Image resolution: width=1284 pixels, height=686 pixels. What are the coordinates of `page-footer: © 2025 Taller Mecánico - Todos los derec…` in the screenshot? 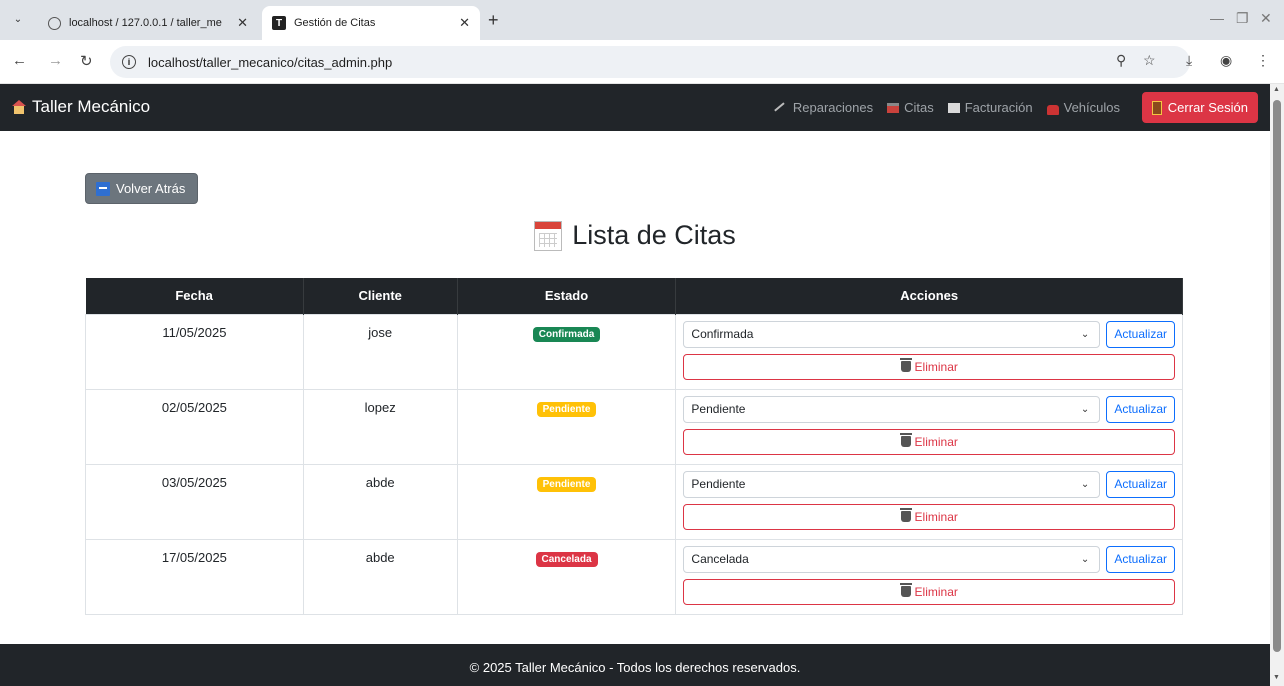 It's located at (635, 665).